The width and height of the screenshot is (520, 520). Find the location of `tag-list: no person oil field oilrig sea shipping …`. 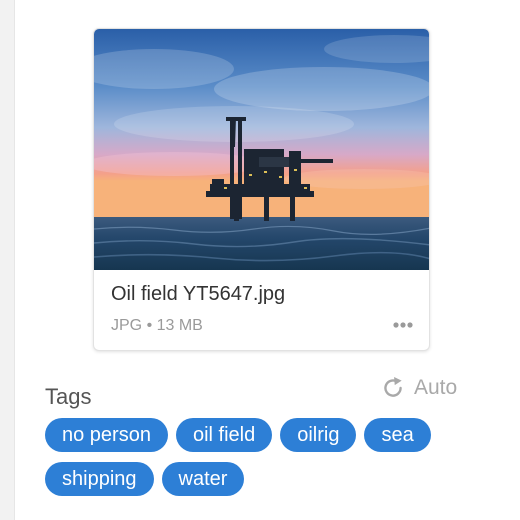

tag-list: no person oil field oilrig sea shipping … is located at coordinates (265, 457).